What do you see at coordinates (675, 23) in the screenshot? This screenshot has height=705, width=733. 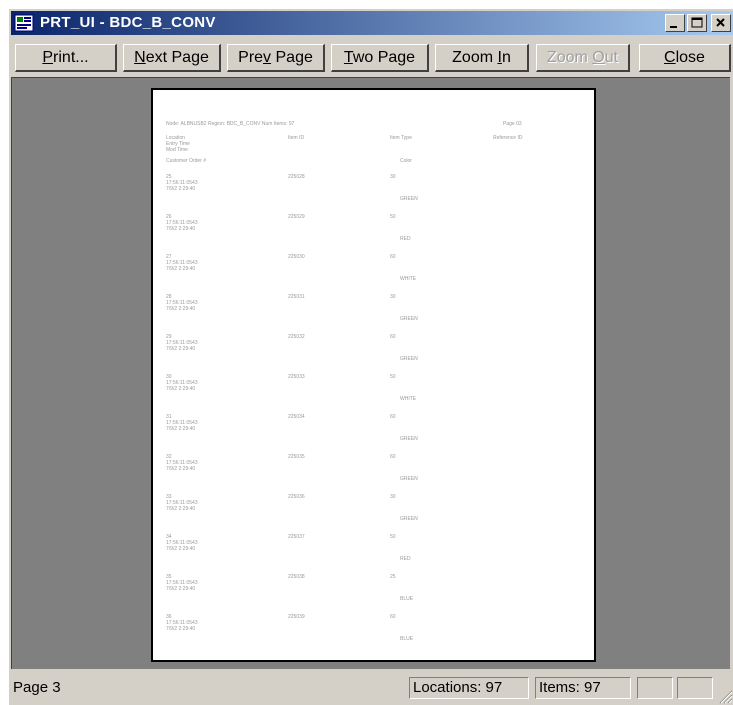 I see `minimize-button` at bounding box center [675, 23].